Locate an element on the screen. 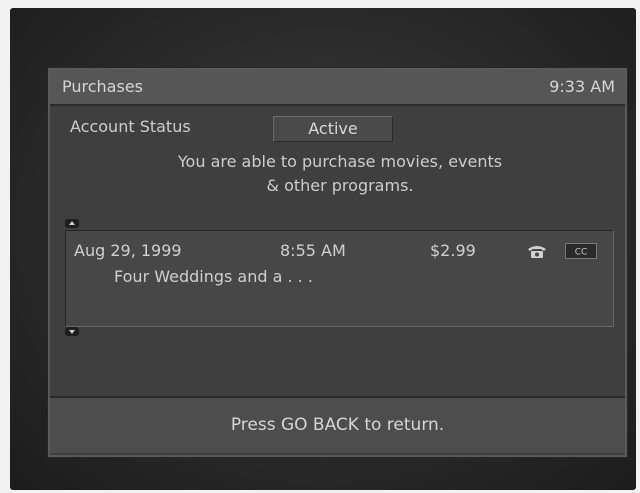 The height and width of the screenshot is (493, 640). footer-hint: Press GO BACK to return. is located at coordinates (337, 424).